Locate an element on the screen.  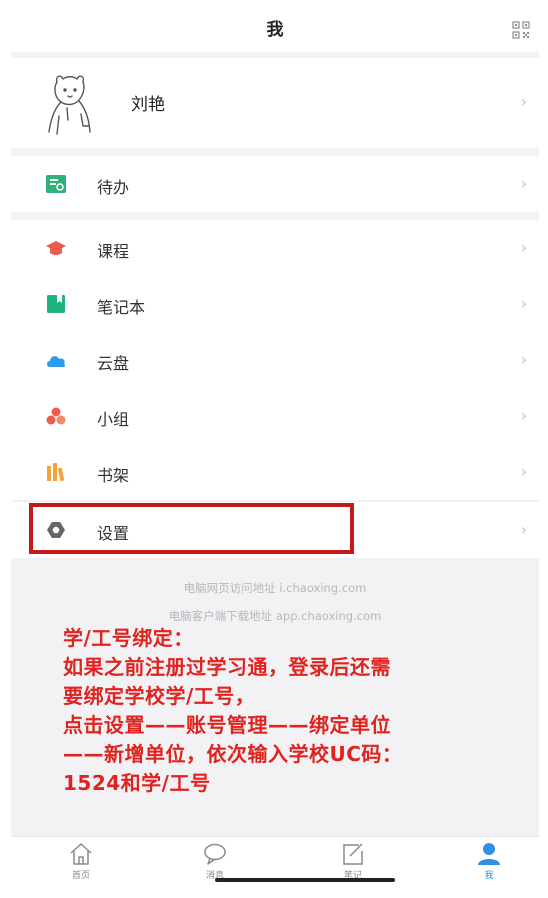
menu-item-notebook: 笔记本 › is located at coordinates (275, 304).